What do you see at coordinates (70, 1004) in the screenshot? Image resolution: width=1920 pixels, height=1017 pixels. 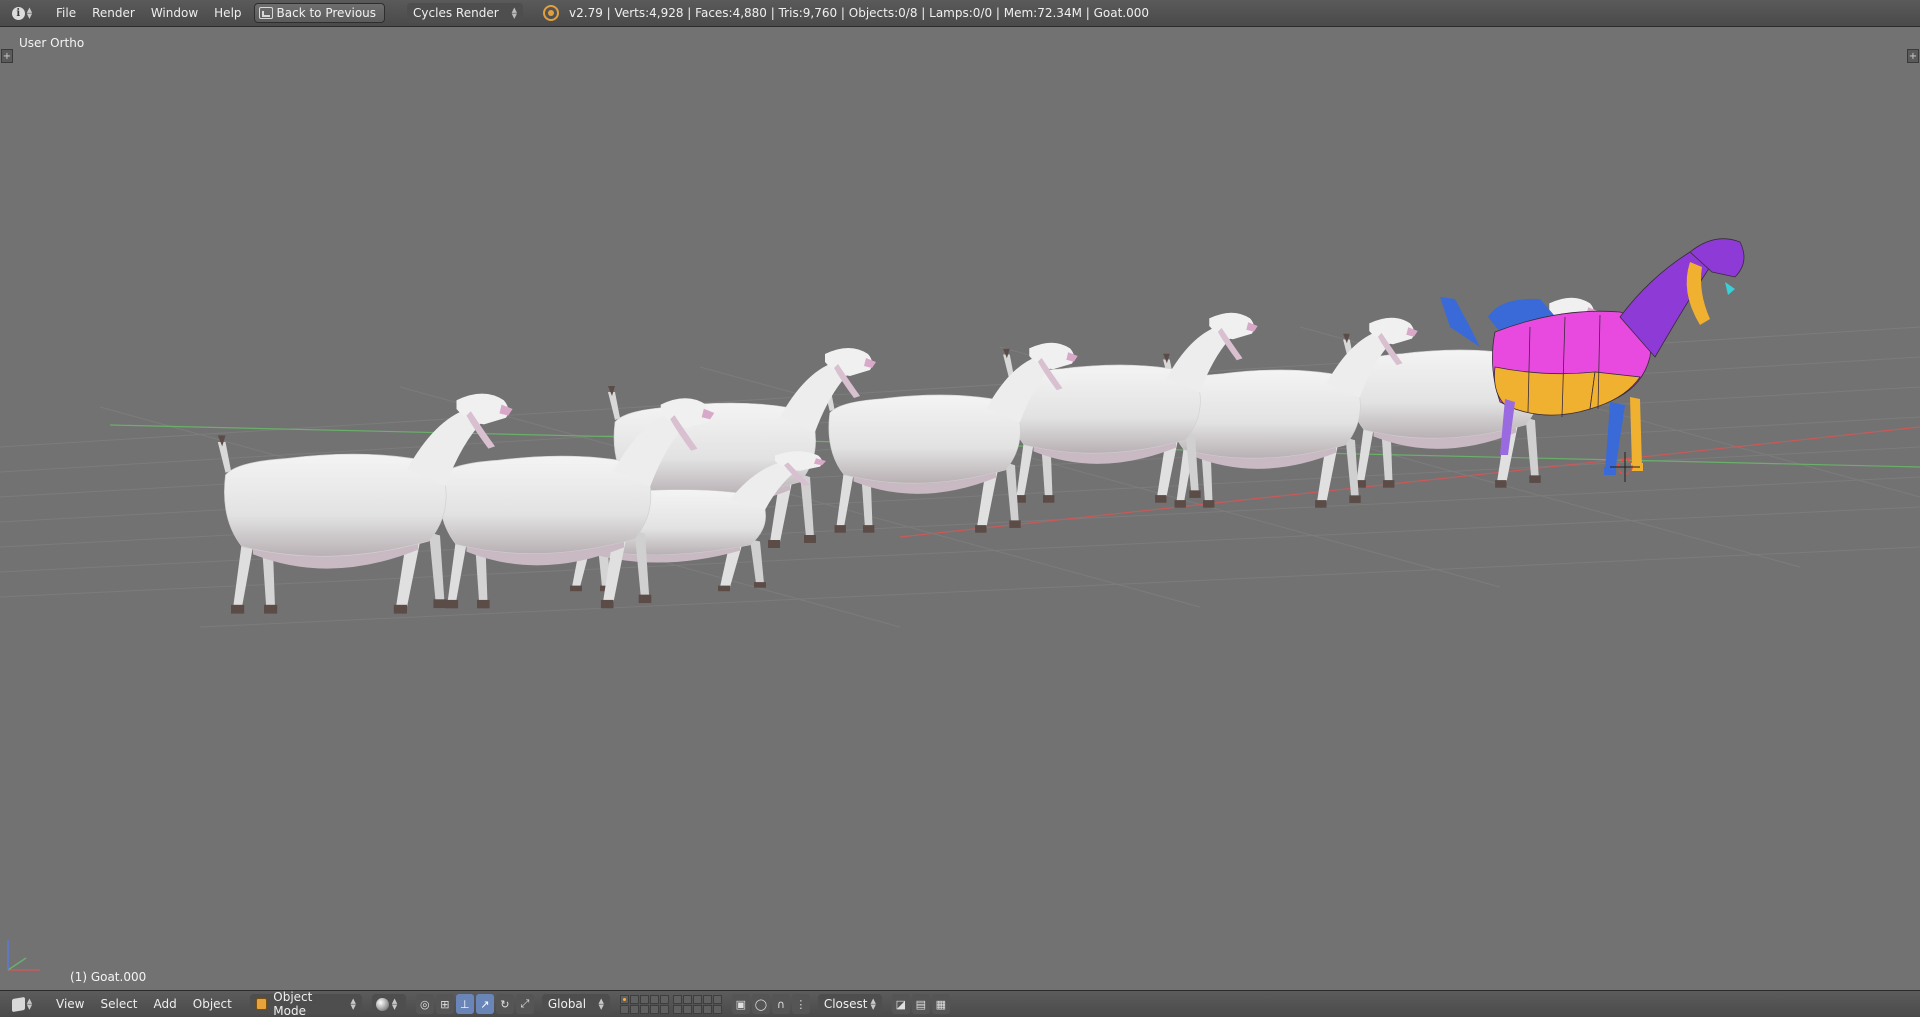 I see `menu-view: View` at bounding box center [70, 1004].